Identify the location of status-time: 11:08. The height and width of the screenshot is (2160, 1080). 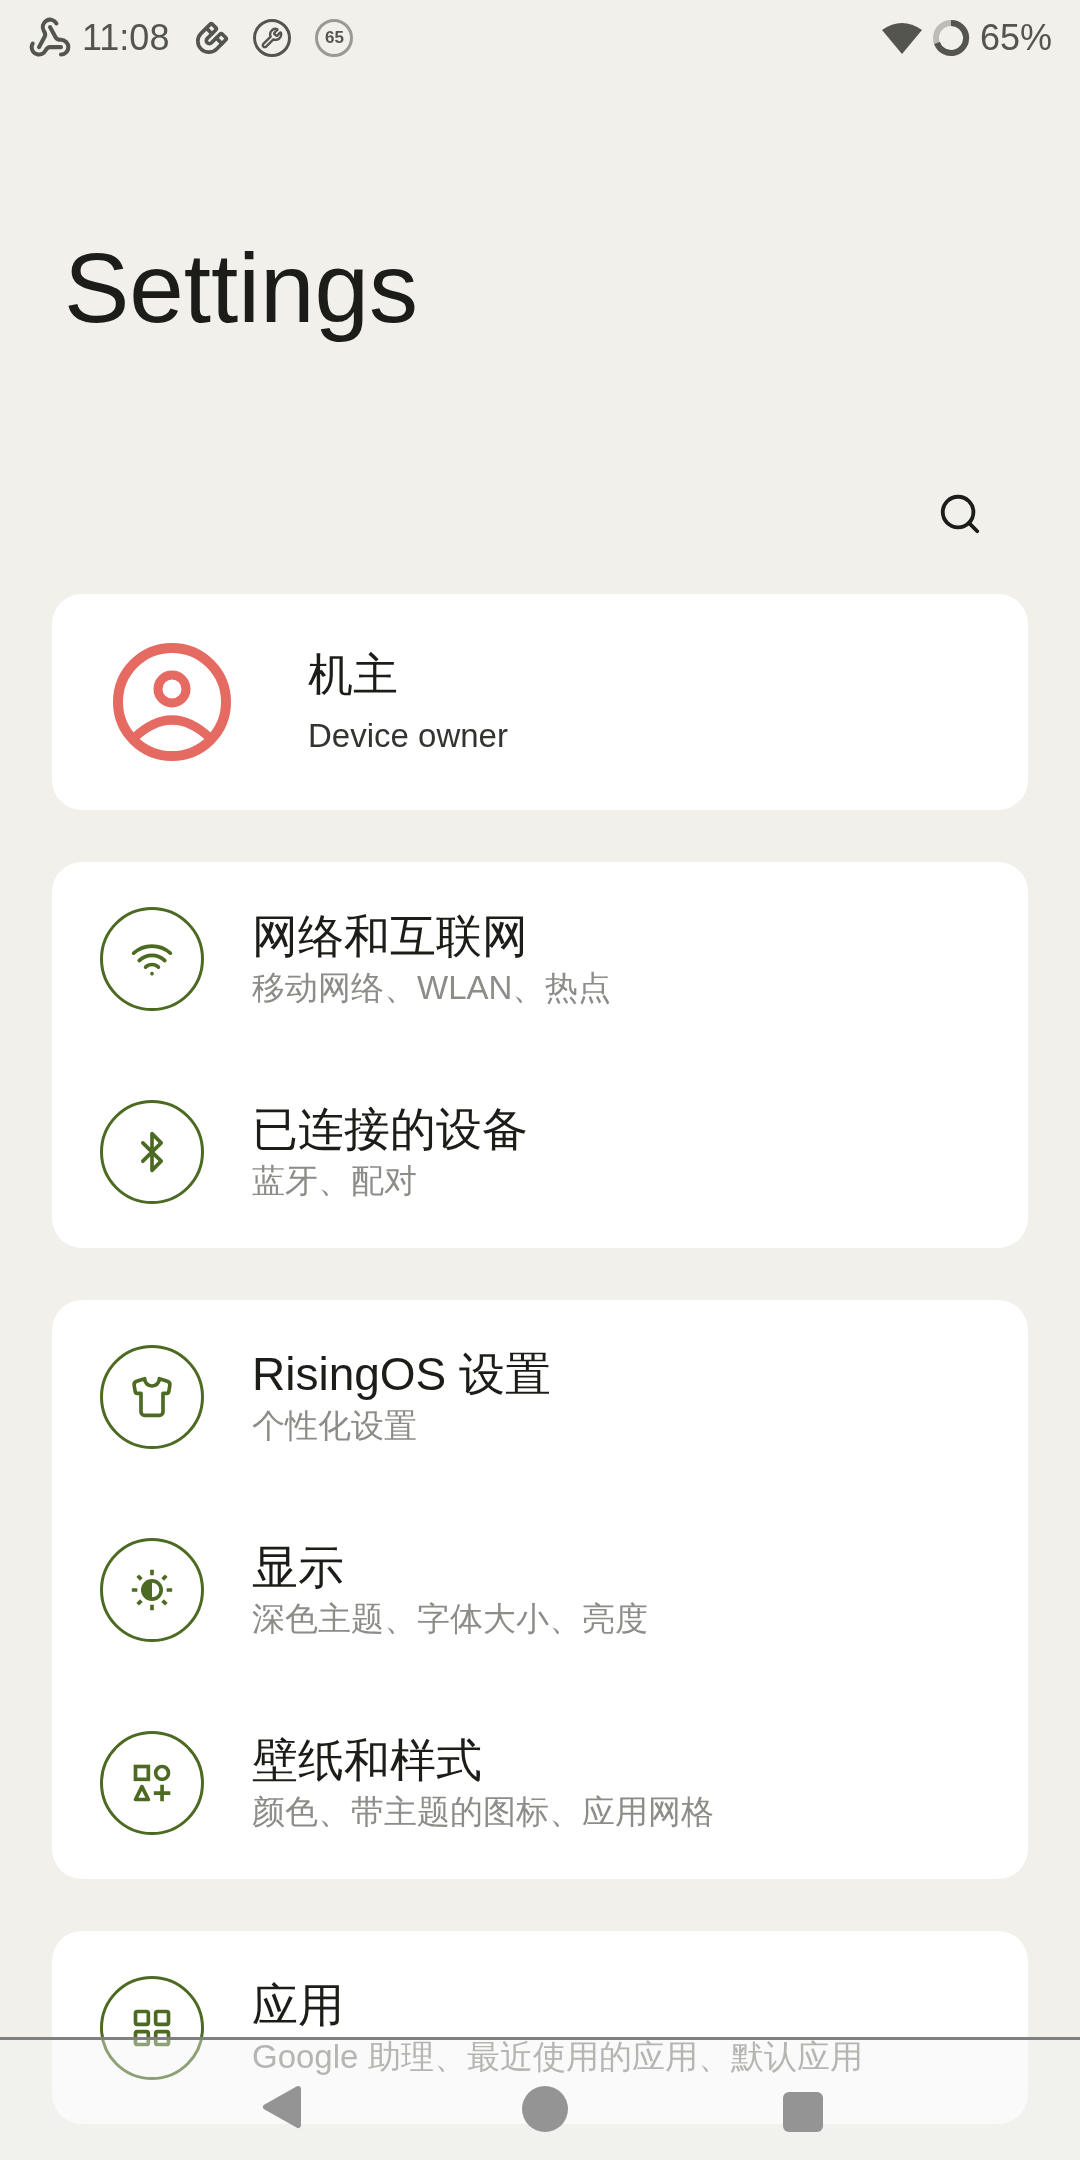
(126, 38).